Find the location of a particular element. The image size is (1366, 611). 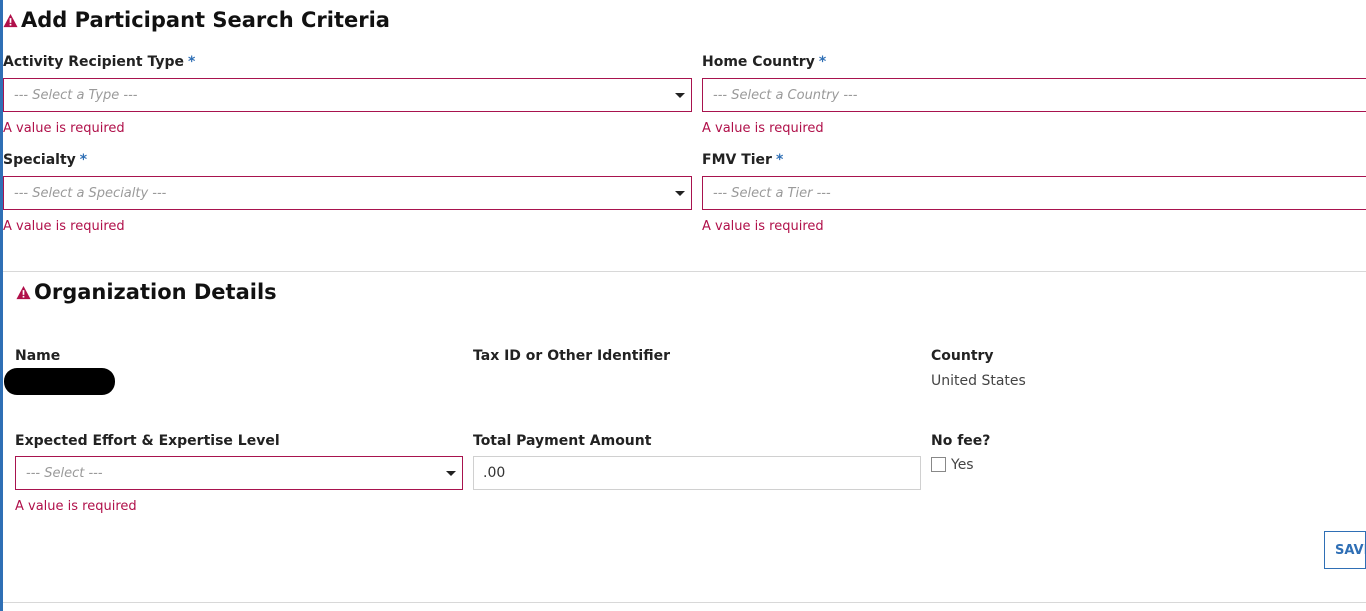

name-label: Name is located at coordinates (38, 356).